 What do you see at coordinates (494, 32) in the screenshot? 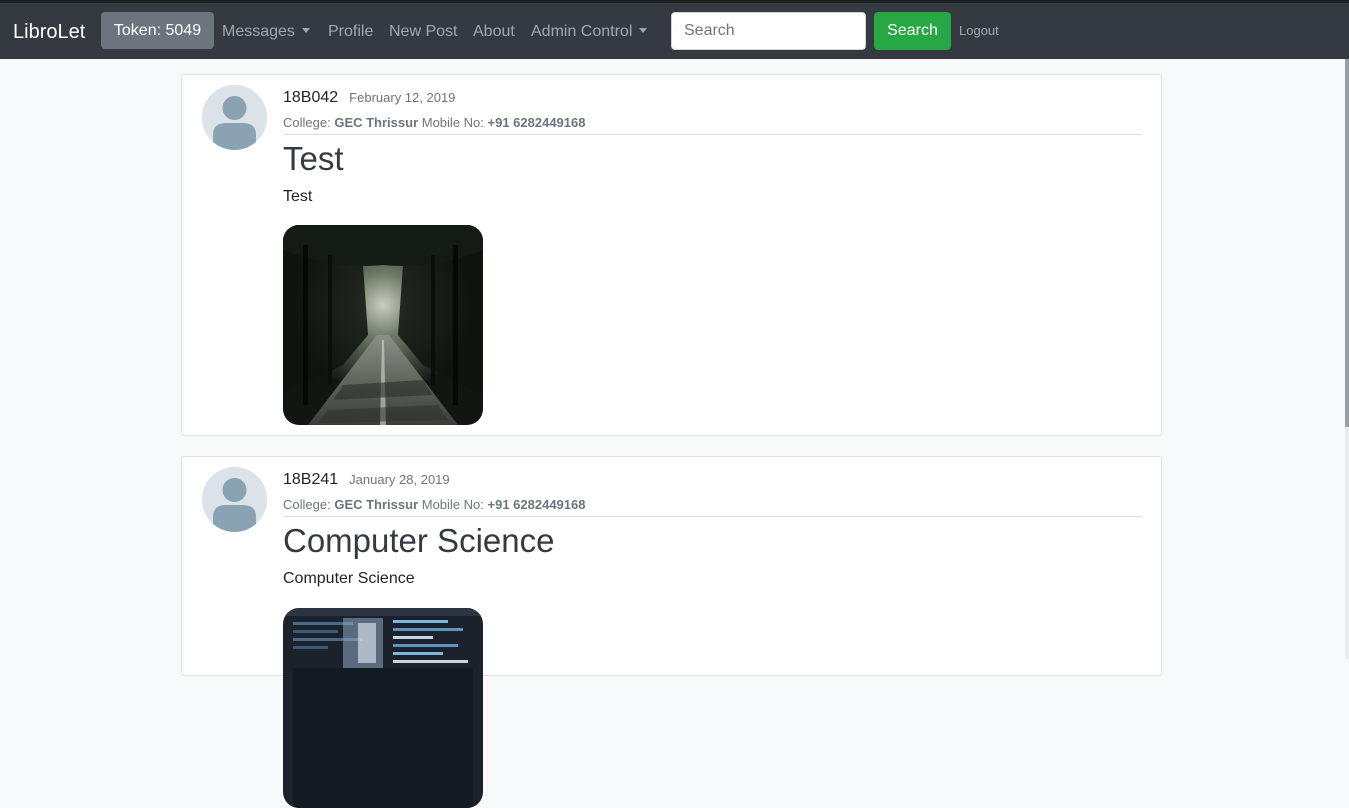
I see `nav-about-link: About` at bounding box center [494, 32].